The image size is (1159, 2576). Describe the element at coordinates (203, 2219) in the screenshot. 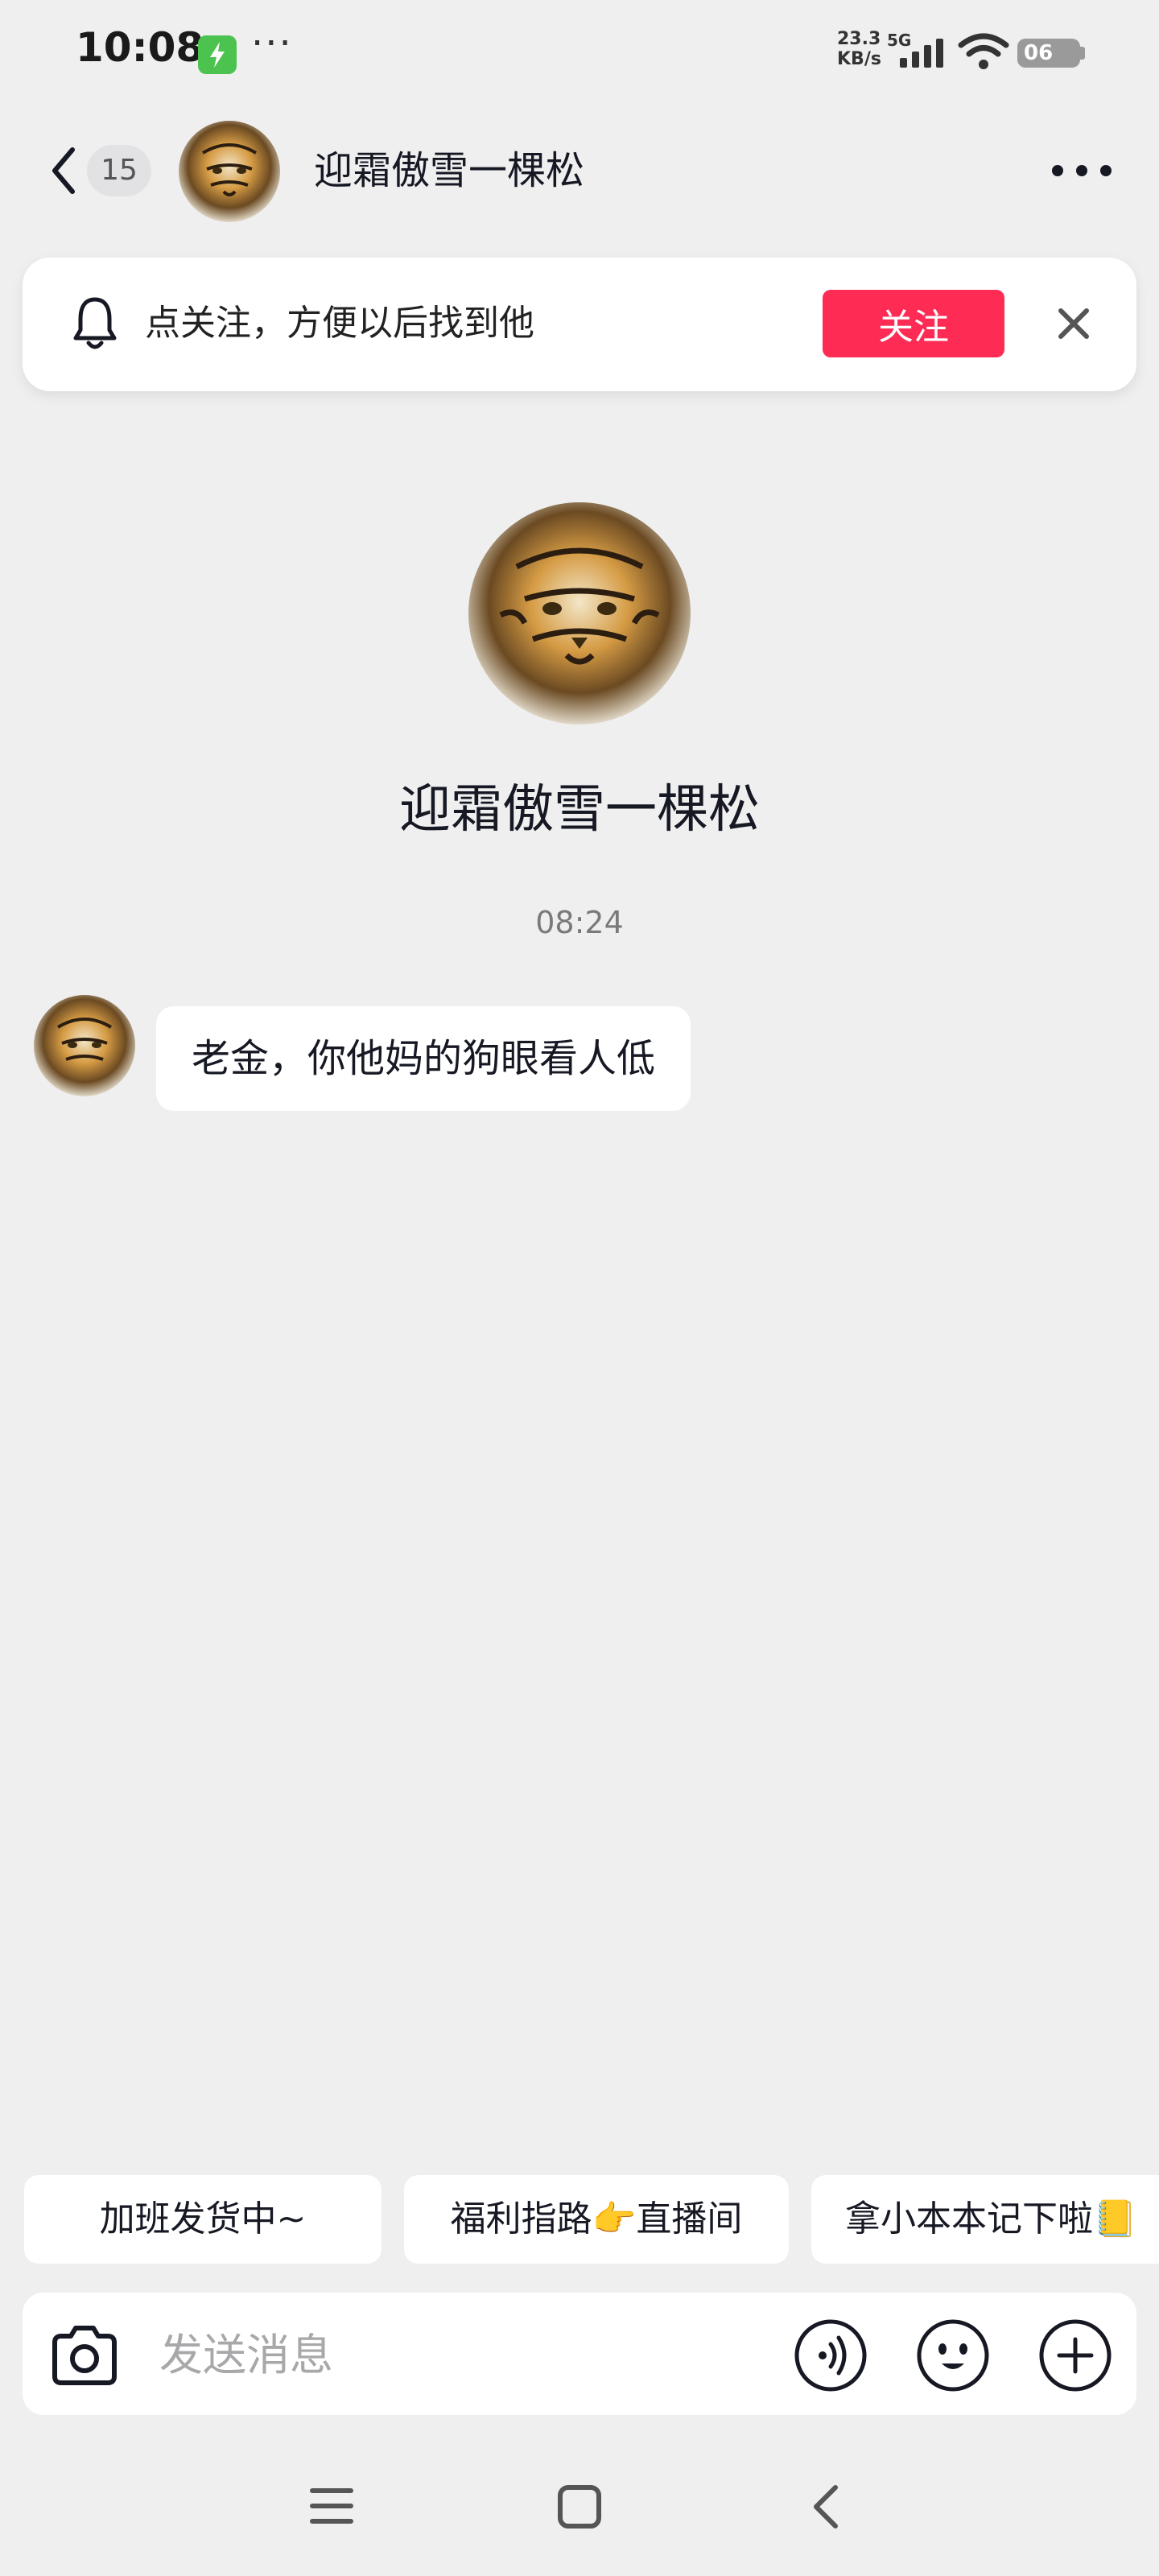

I see `quick-reply-chip: 加班发货中~` at that location.